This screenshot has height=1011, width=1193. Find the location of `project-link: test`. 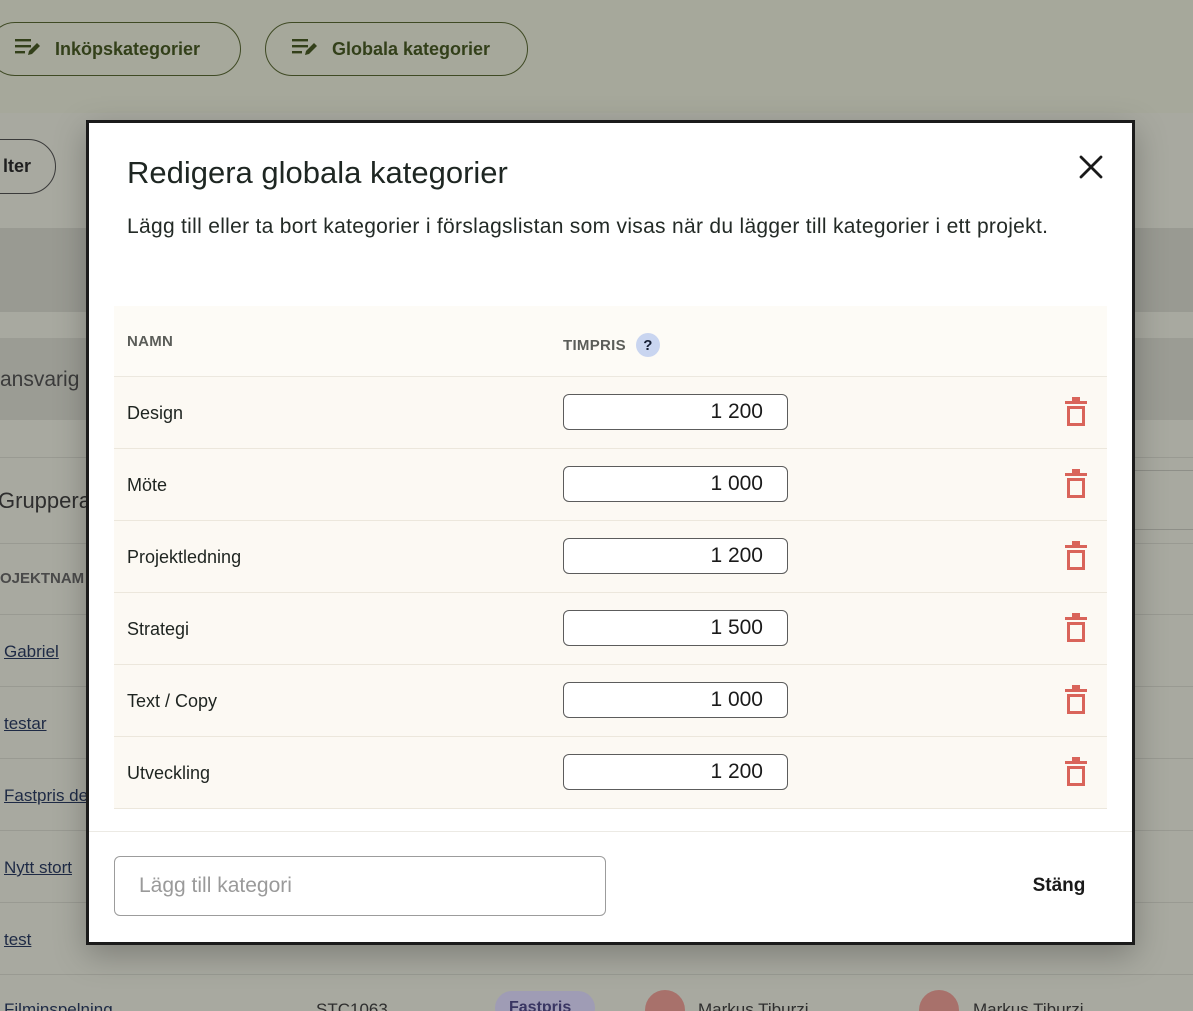

project-link: test is located at coordinates (17, 940).